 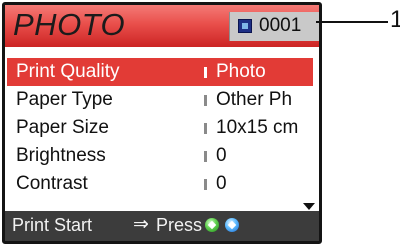 What do you see at coordinates (69, 24) in the screenshot?
I see `mode-title: PHOTO` at bounding box center [69, 24].